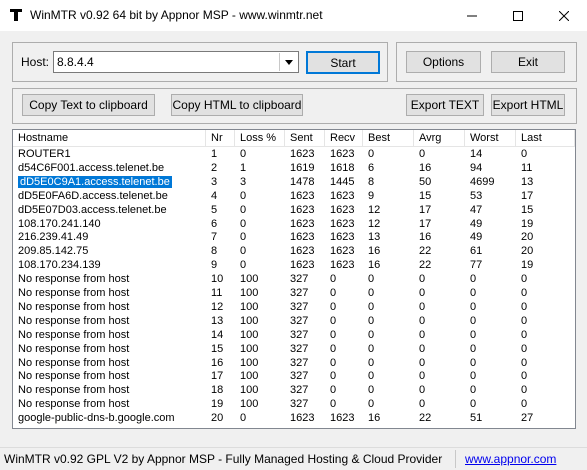 This screenshot has height=470, width=587. Describe the element at coordinates (53, 237) in the screenshot. I see `table-cell: 216.239.41.49` at that location.